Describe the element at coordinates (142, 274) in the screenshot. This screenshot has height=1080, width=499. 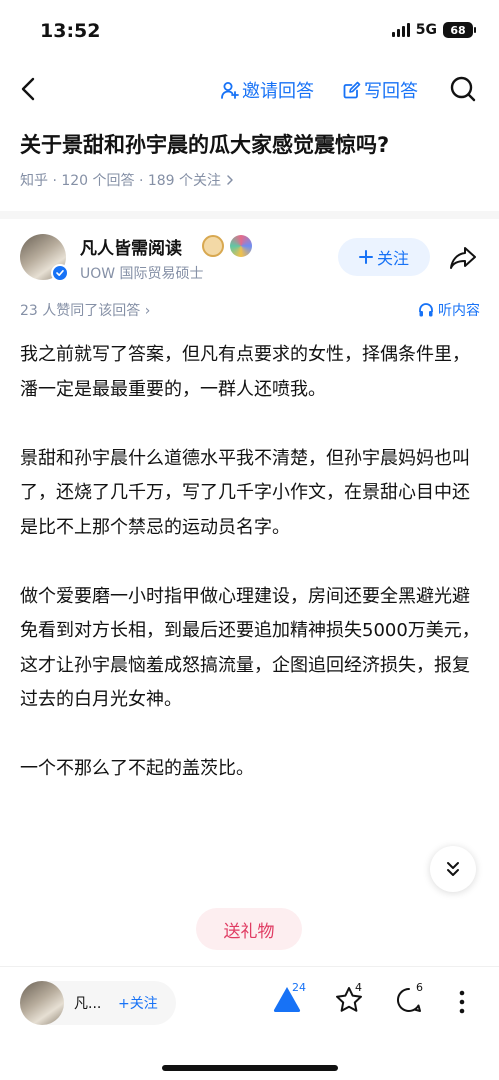
I see `author-description: UOW 国际贸易硕士` at that location.